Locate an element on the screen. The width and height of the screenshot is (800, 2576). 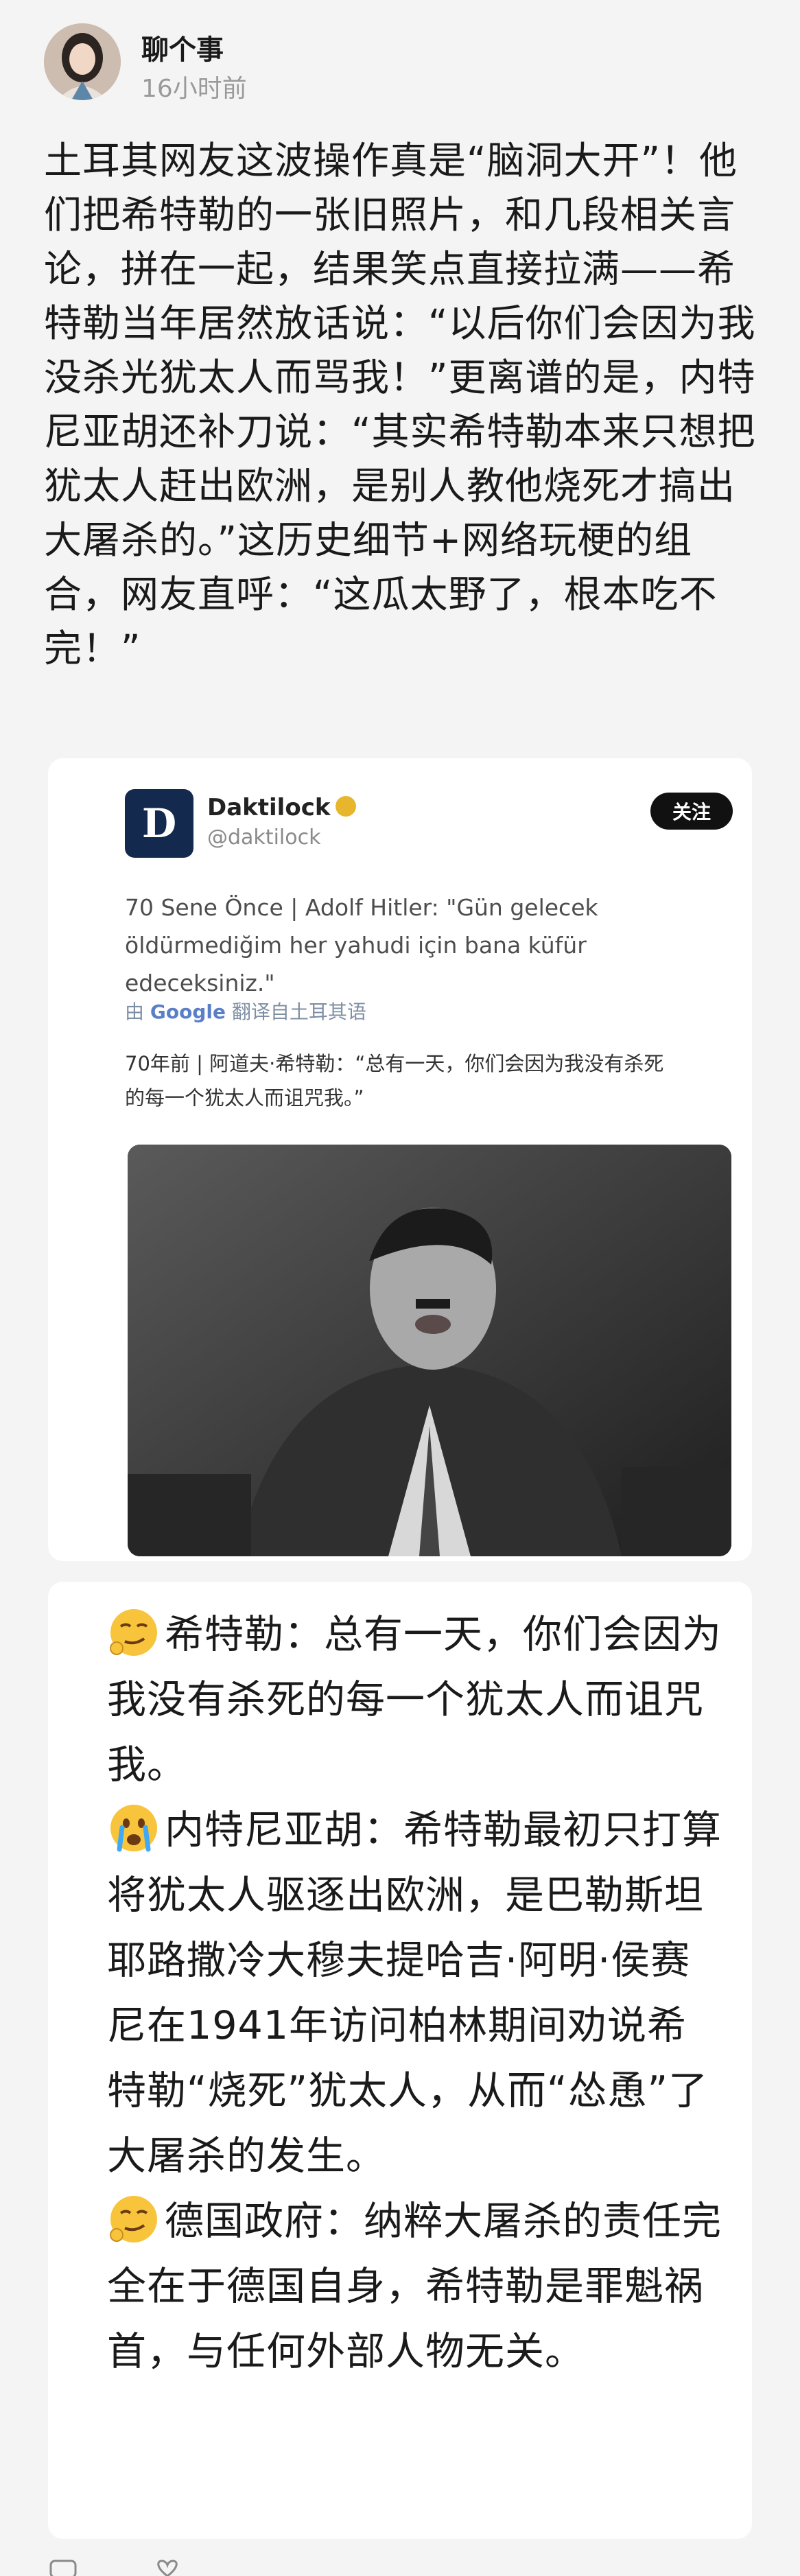
avatar-image is located at coordinates (82, 61).